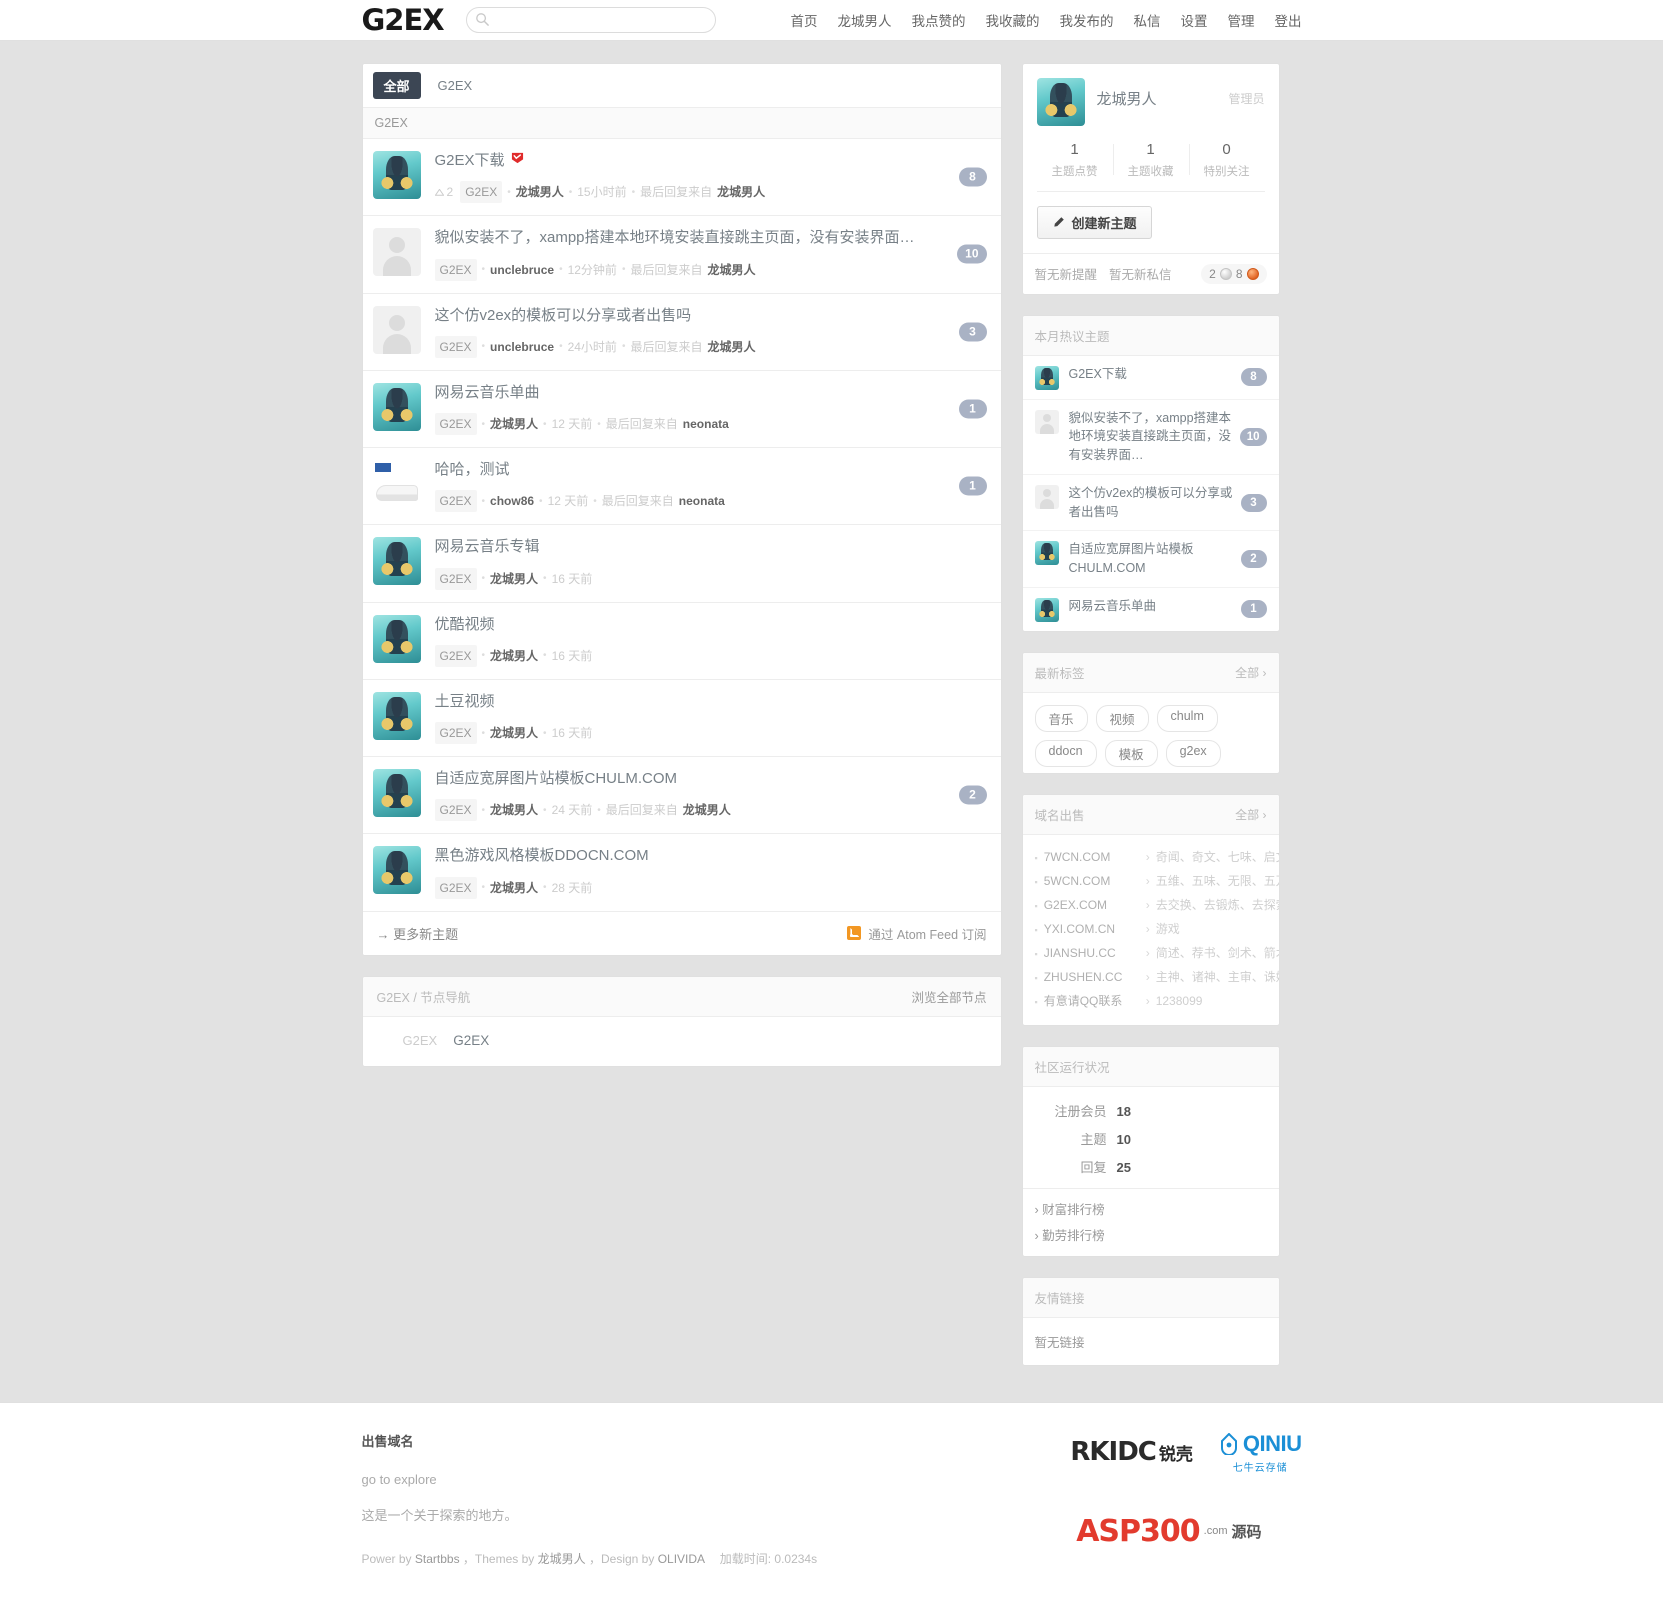  Describe the element at coordinates (1168, 606) in the screenshot. I see `hot-topic-title: 网易云音乐单曲` at that location.